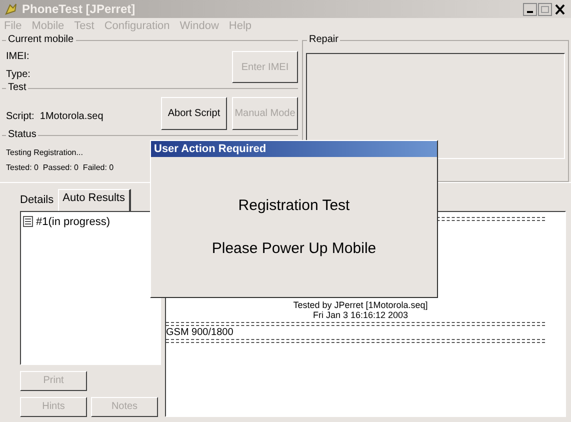  Describe the element at coordinates (13, 26) in the screenshot. I see `menu-item: File` at that location.